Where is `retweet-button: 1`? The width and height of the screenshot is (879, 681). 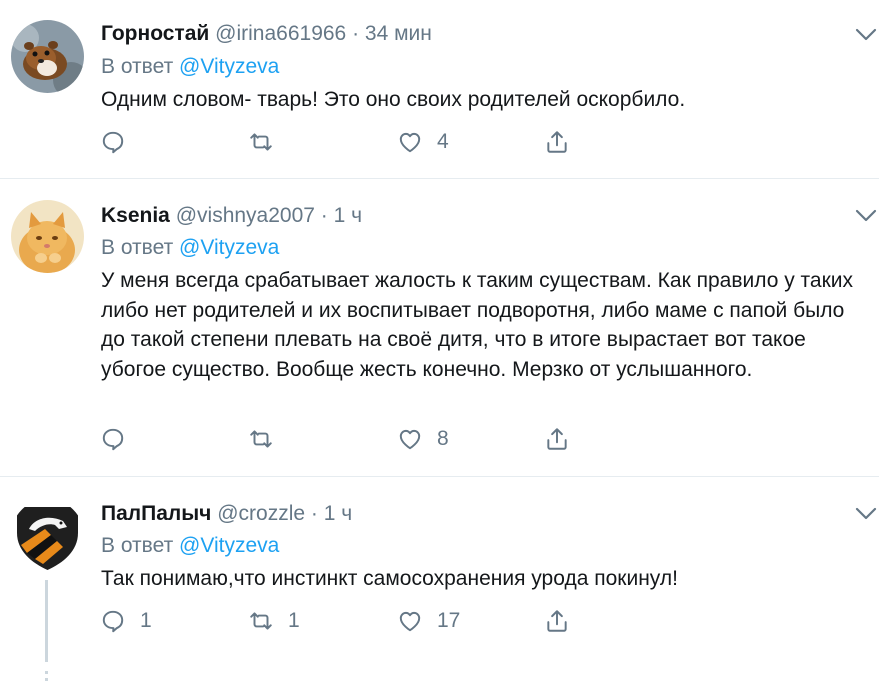
retweet-button: 1 is located at coordinates (274, 621).